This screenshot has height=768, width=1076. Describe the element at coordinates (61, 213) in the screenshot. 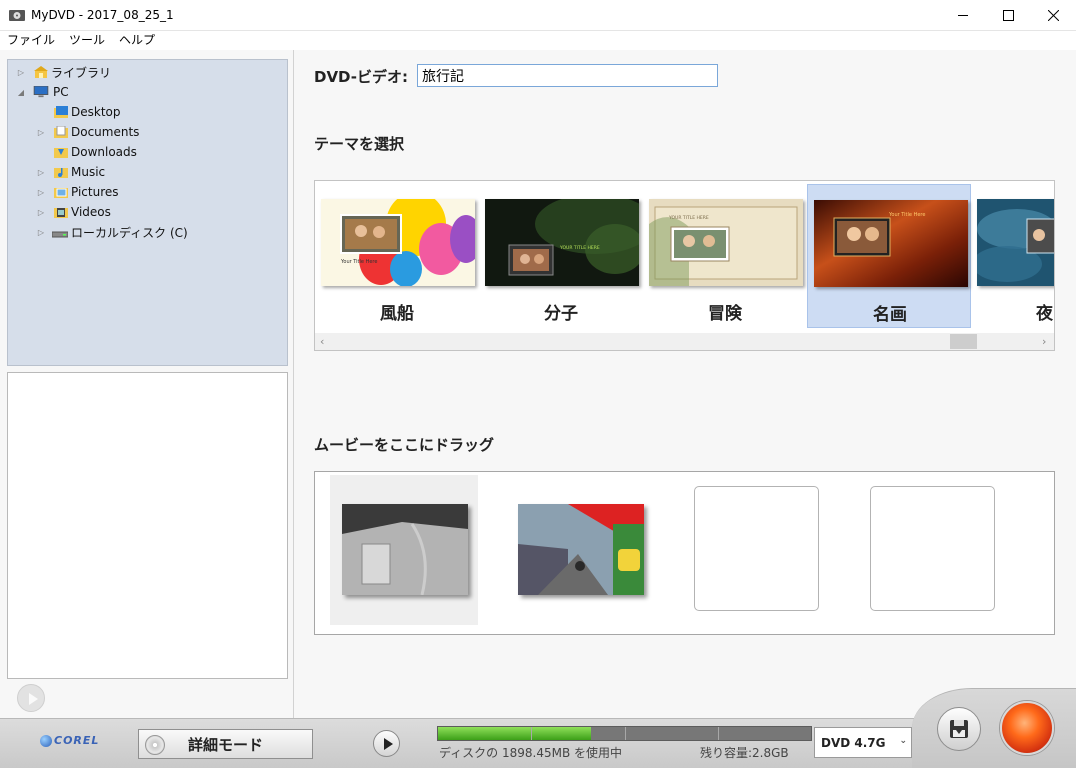

I see `videos-folder-icon` at that location.